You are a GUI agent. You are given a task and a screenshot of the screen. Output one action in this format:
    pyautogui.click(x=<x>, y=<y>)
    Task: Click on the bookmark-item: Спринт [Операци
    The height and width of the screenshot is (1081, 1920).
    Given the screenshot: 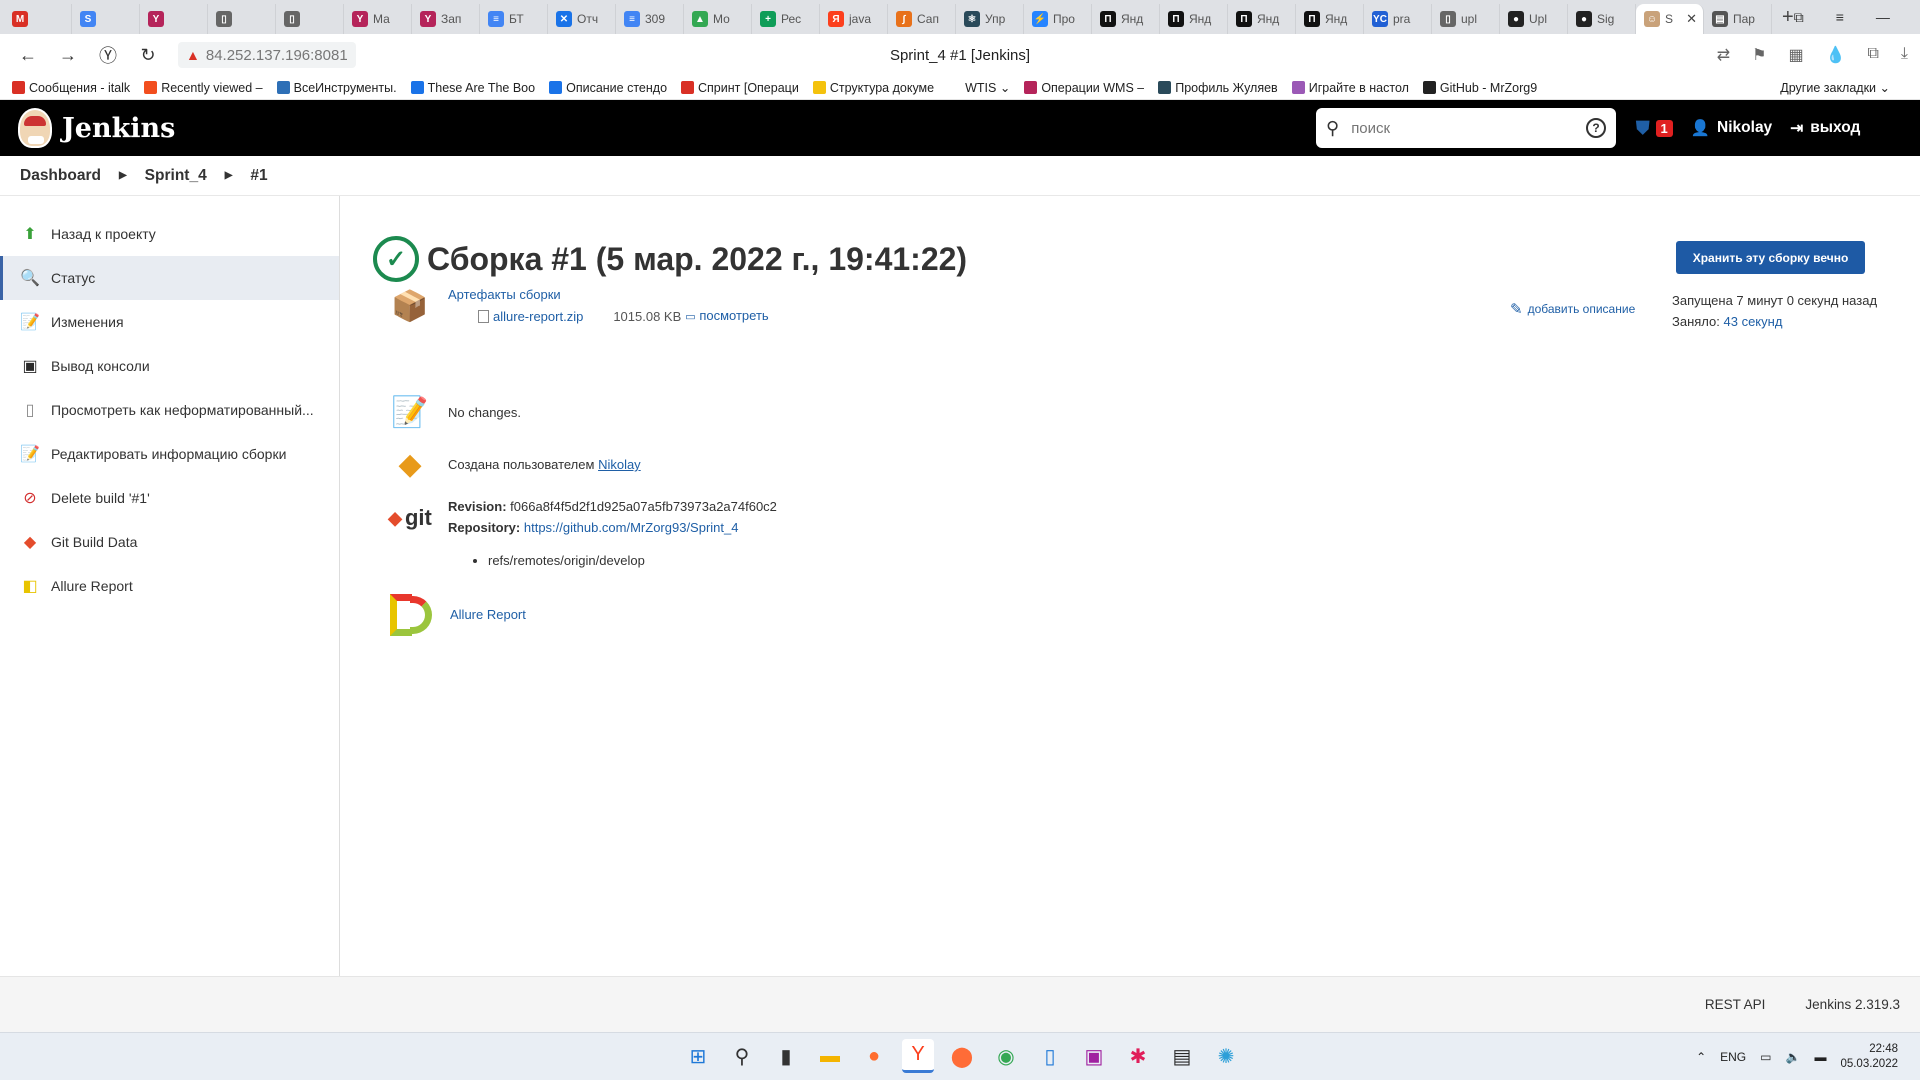 What is the action you would take?
    pyautogui.click(x=740, y=87)
    